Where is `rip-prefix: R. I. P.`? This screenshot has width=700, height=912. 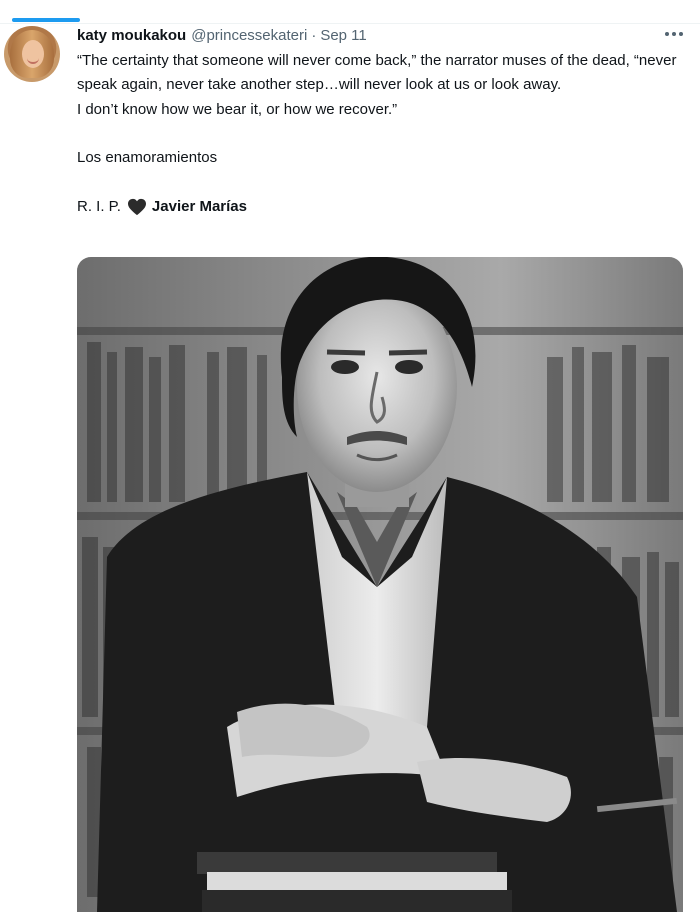
rip-prefix: R. I. P. is located at coordinates (99, 206).